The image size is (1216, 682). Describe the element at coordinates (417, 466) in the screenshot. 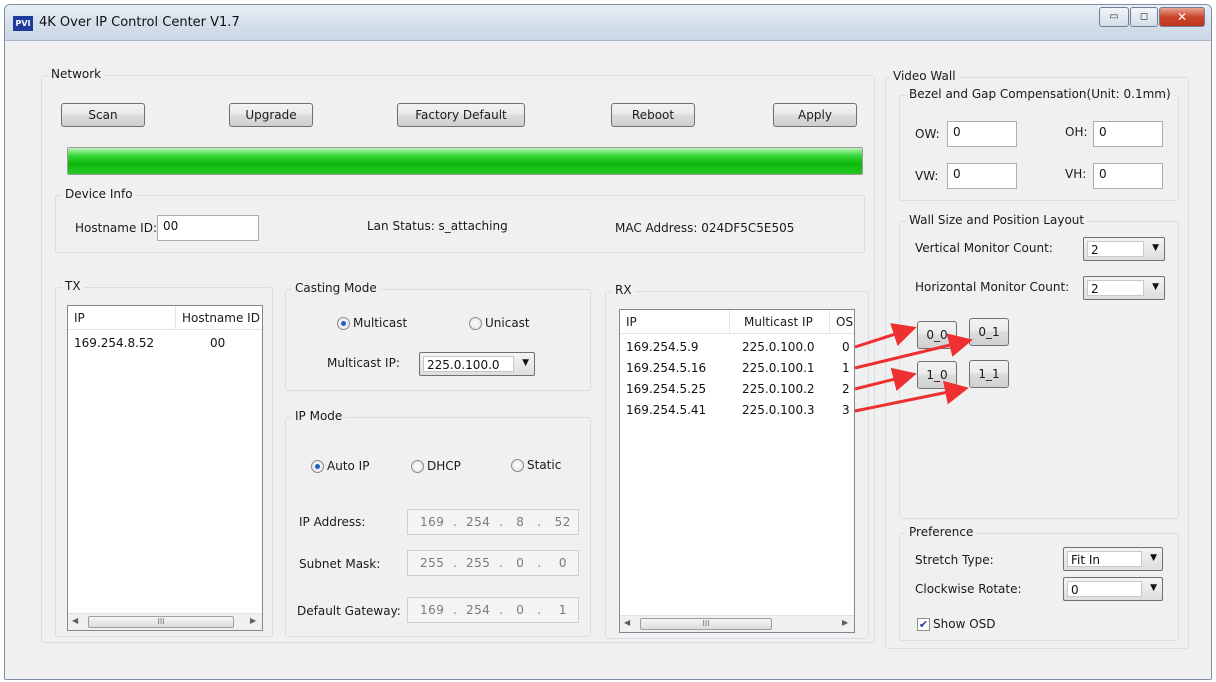

I see `dhcp-radio` at that location.